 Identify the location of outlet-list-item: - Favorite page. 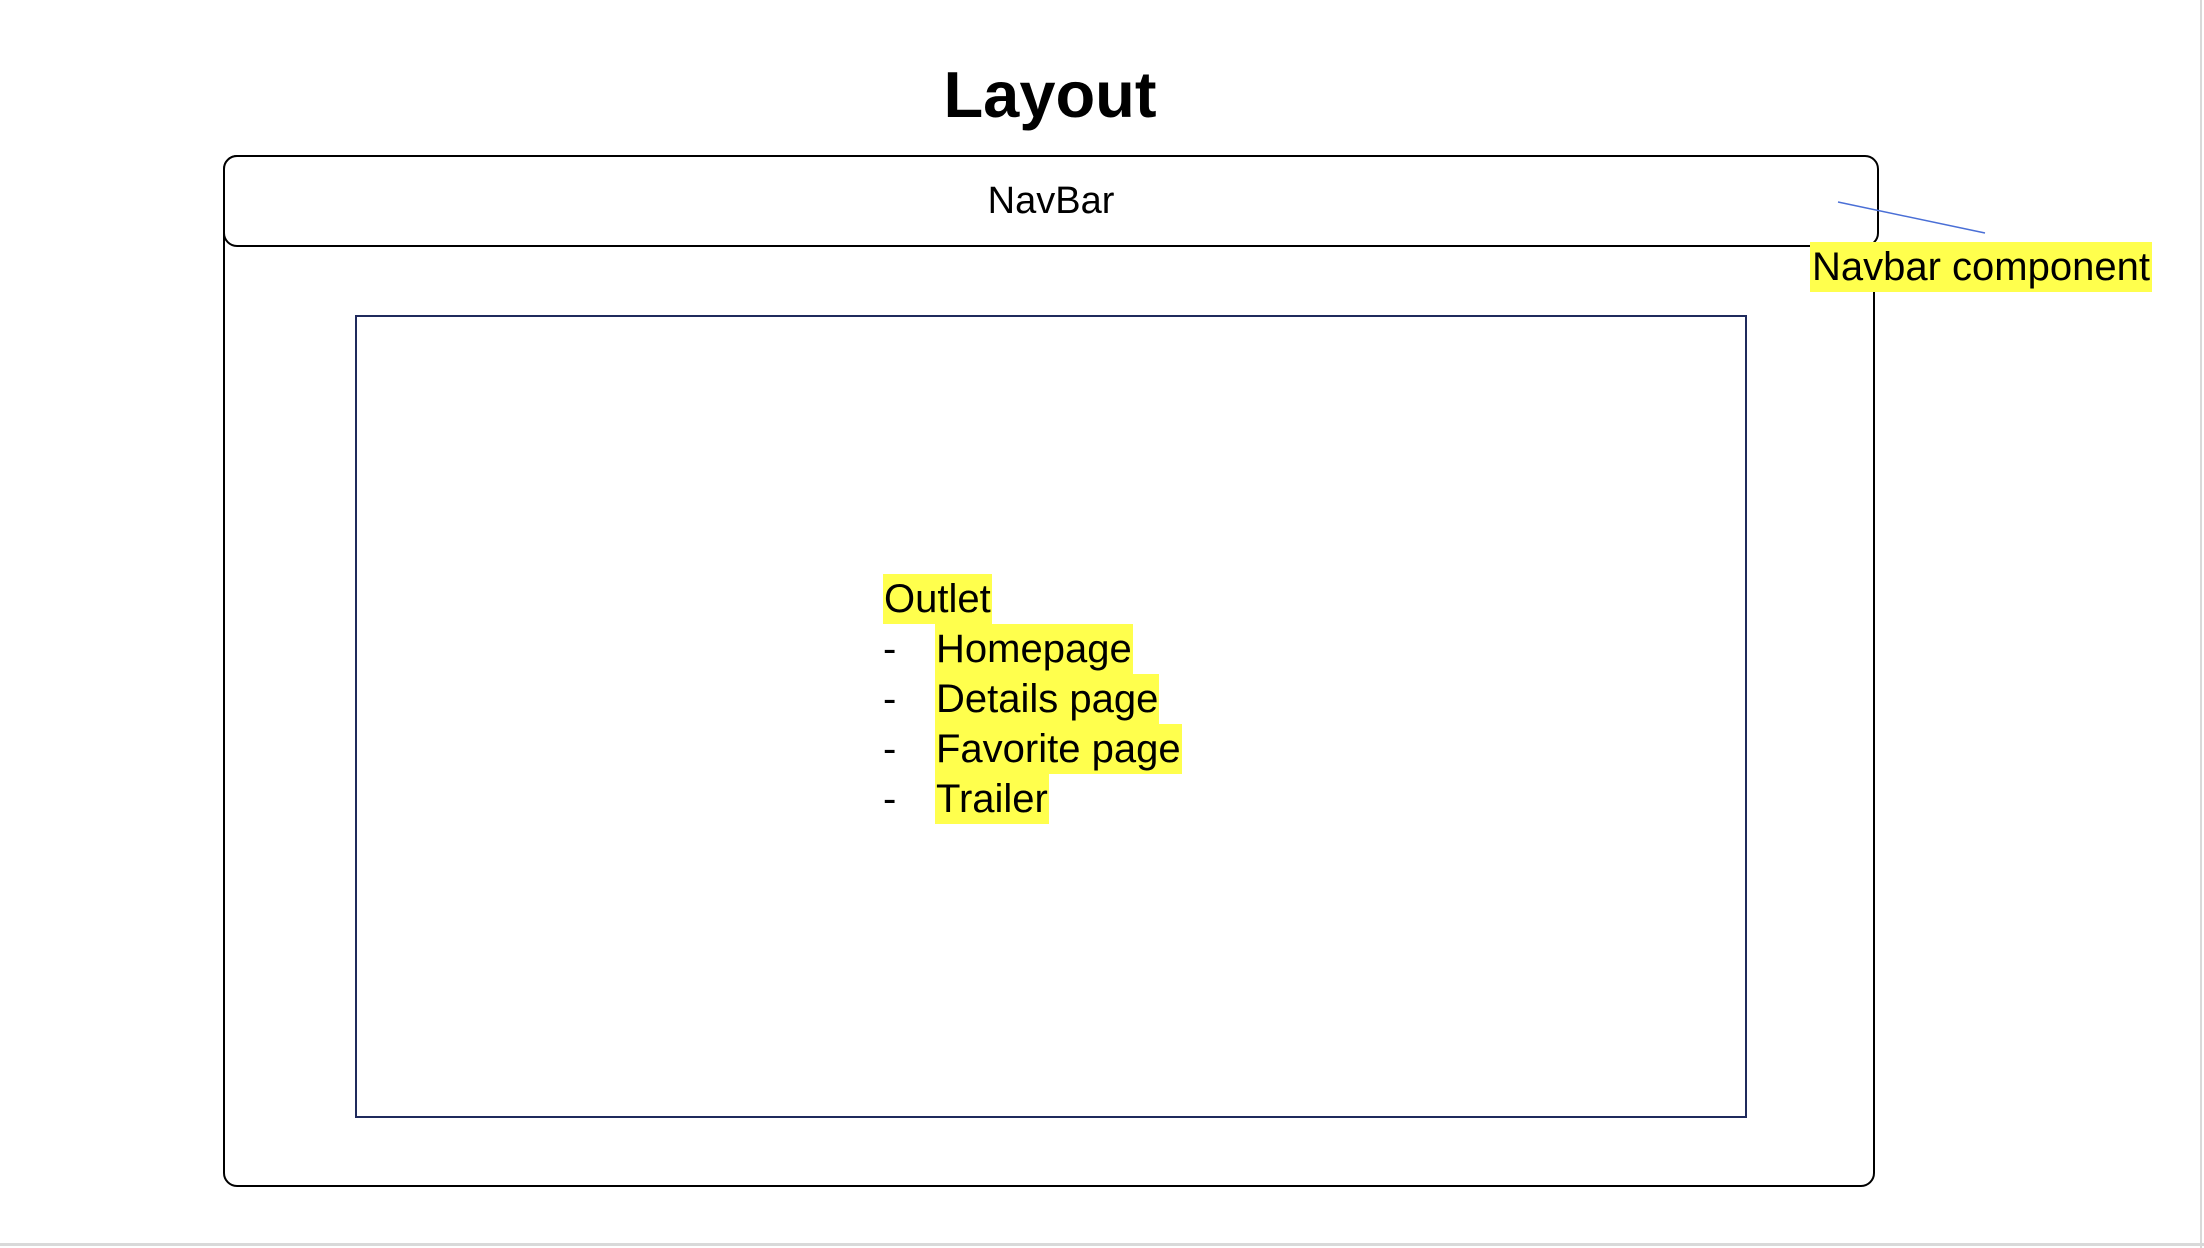
(1032, 749).